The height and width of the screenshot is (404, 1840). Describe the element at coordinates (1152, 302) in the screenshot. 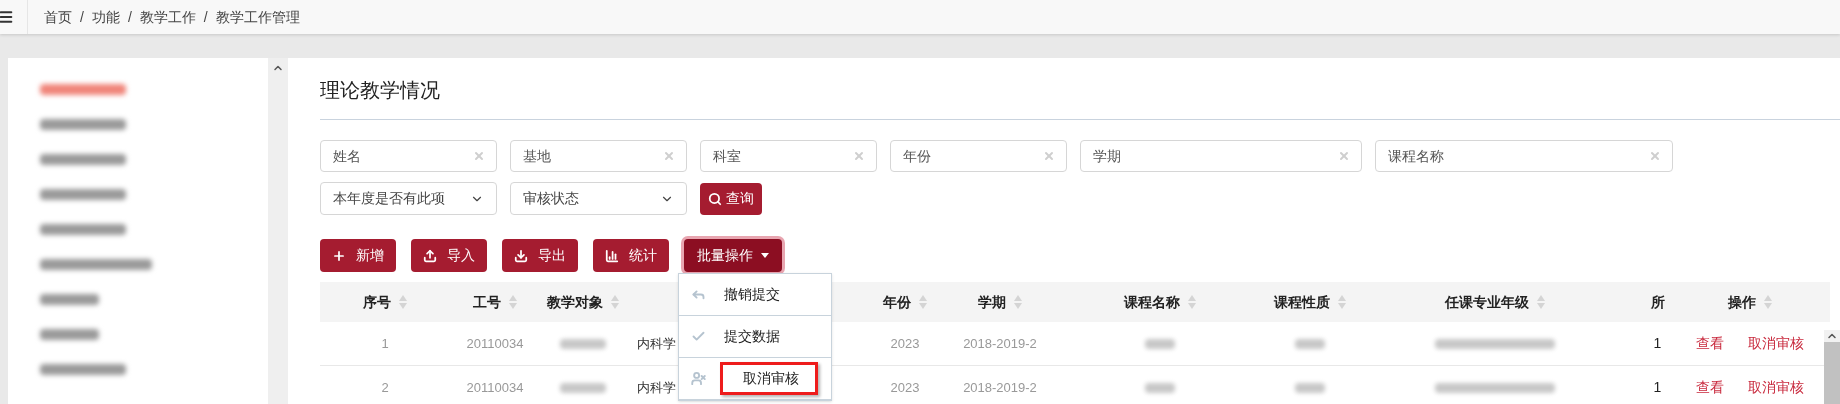

I see `column-header: 课程名称` at that location.